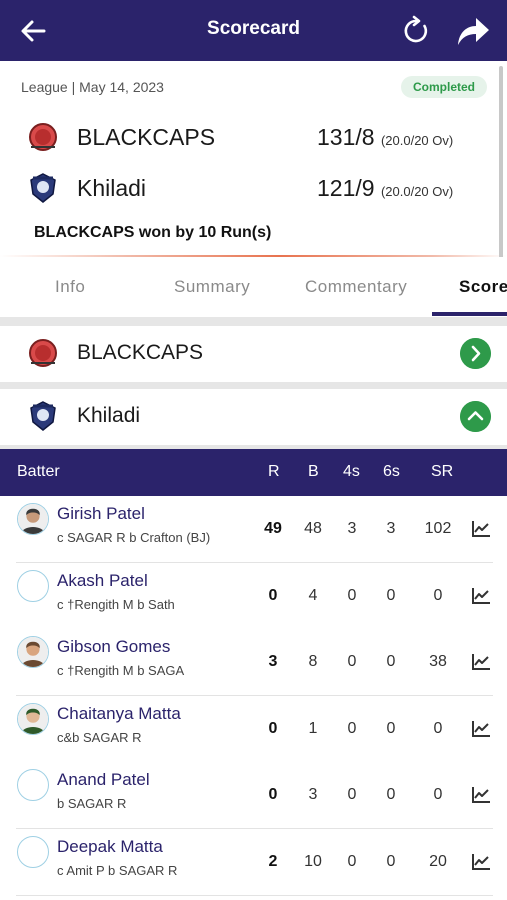 This screenshot has width=507, height=900. Describe the element at coordinates (253, 417) in the screenshot. I see `innings-khiladi: Khiladi` at that location.